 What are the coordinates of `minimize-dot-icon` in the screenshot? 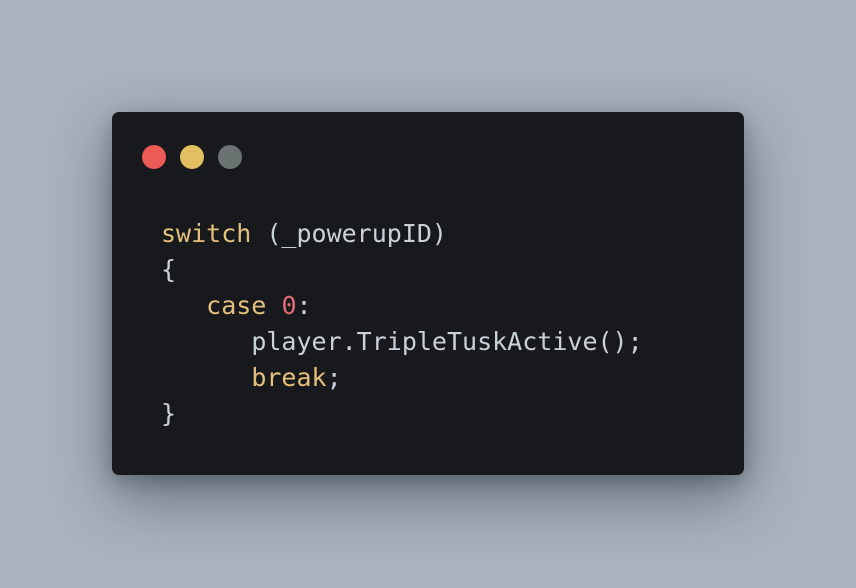 It's located at (192, 157).